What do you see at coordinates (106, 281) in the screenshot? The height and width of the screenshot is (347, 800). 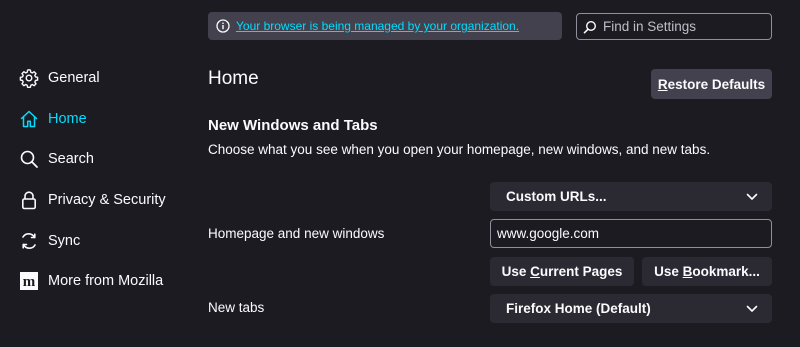 I see `sidebar-item-label: More from Mozilla` at bounding box center [106, 281].